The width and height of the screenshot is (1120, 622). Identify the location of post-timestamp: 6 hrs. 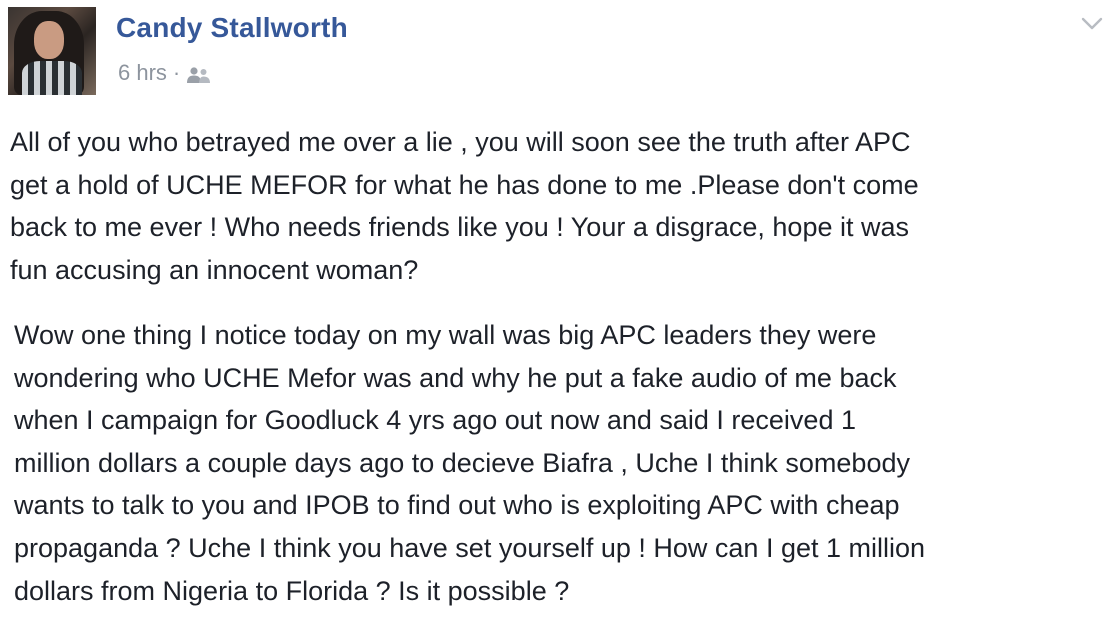
(142, 73).